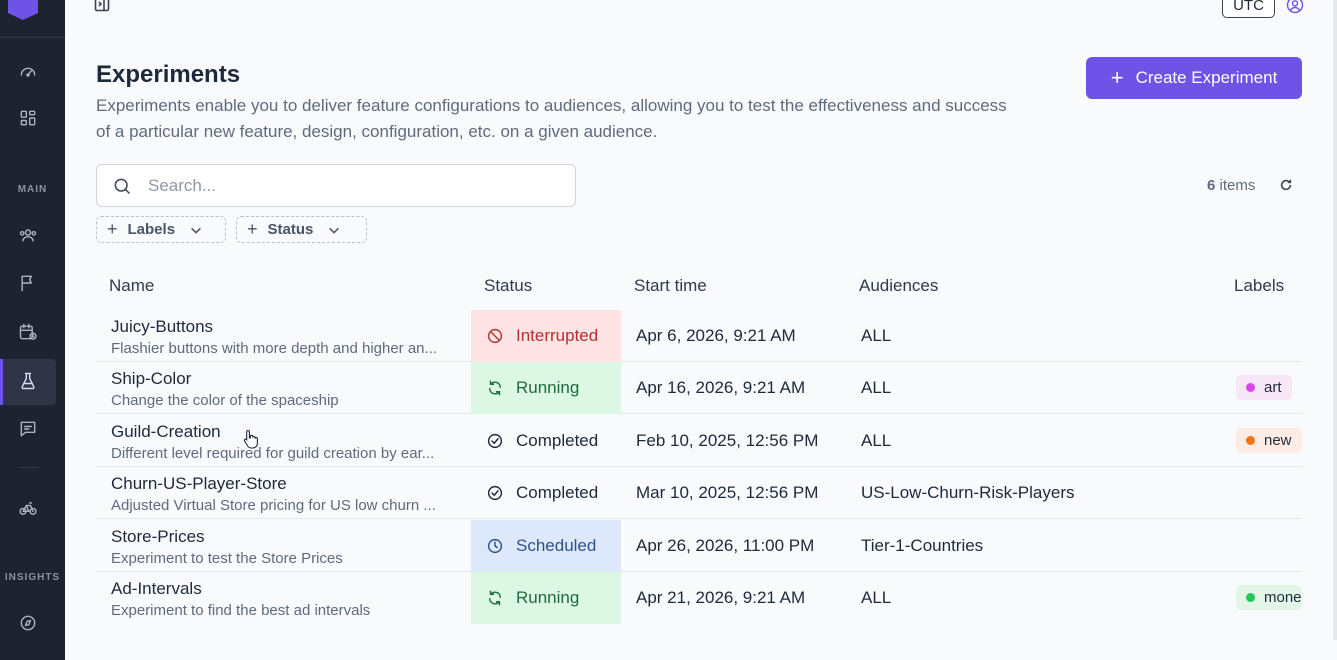 Image resolution: width=1337 pixels, height=660 pixels. Describe the element at coordinates (290, 229) in the screenshot. I see `status-filter-label: Status` at that location.